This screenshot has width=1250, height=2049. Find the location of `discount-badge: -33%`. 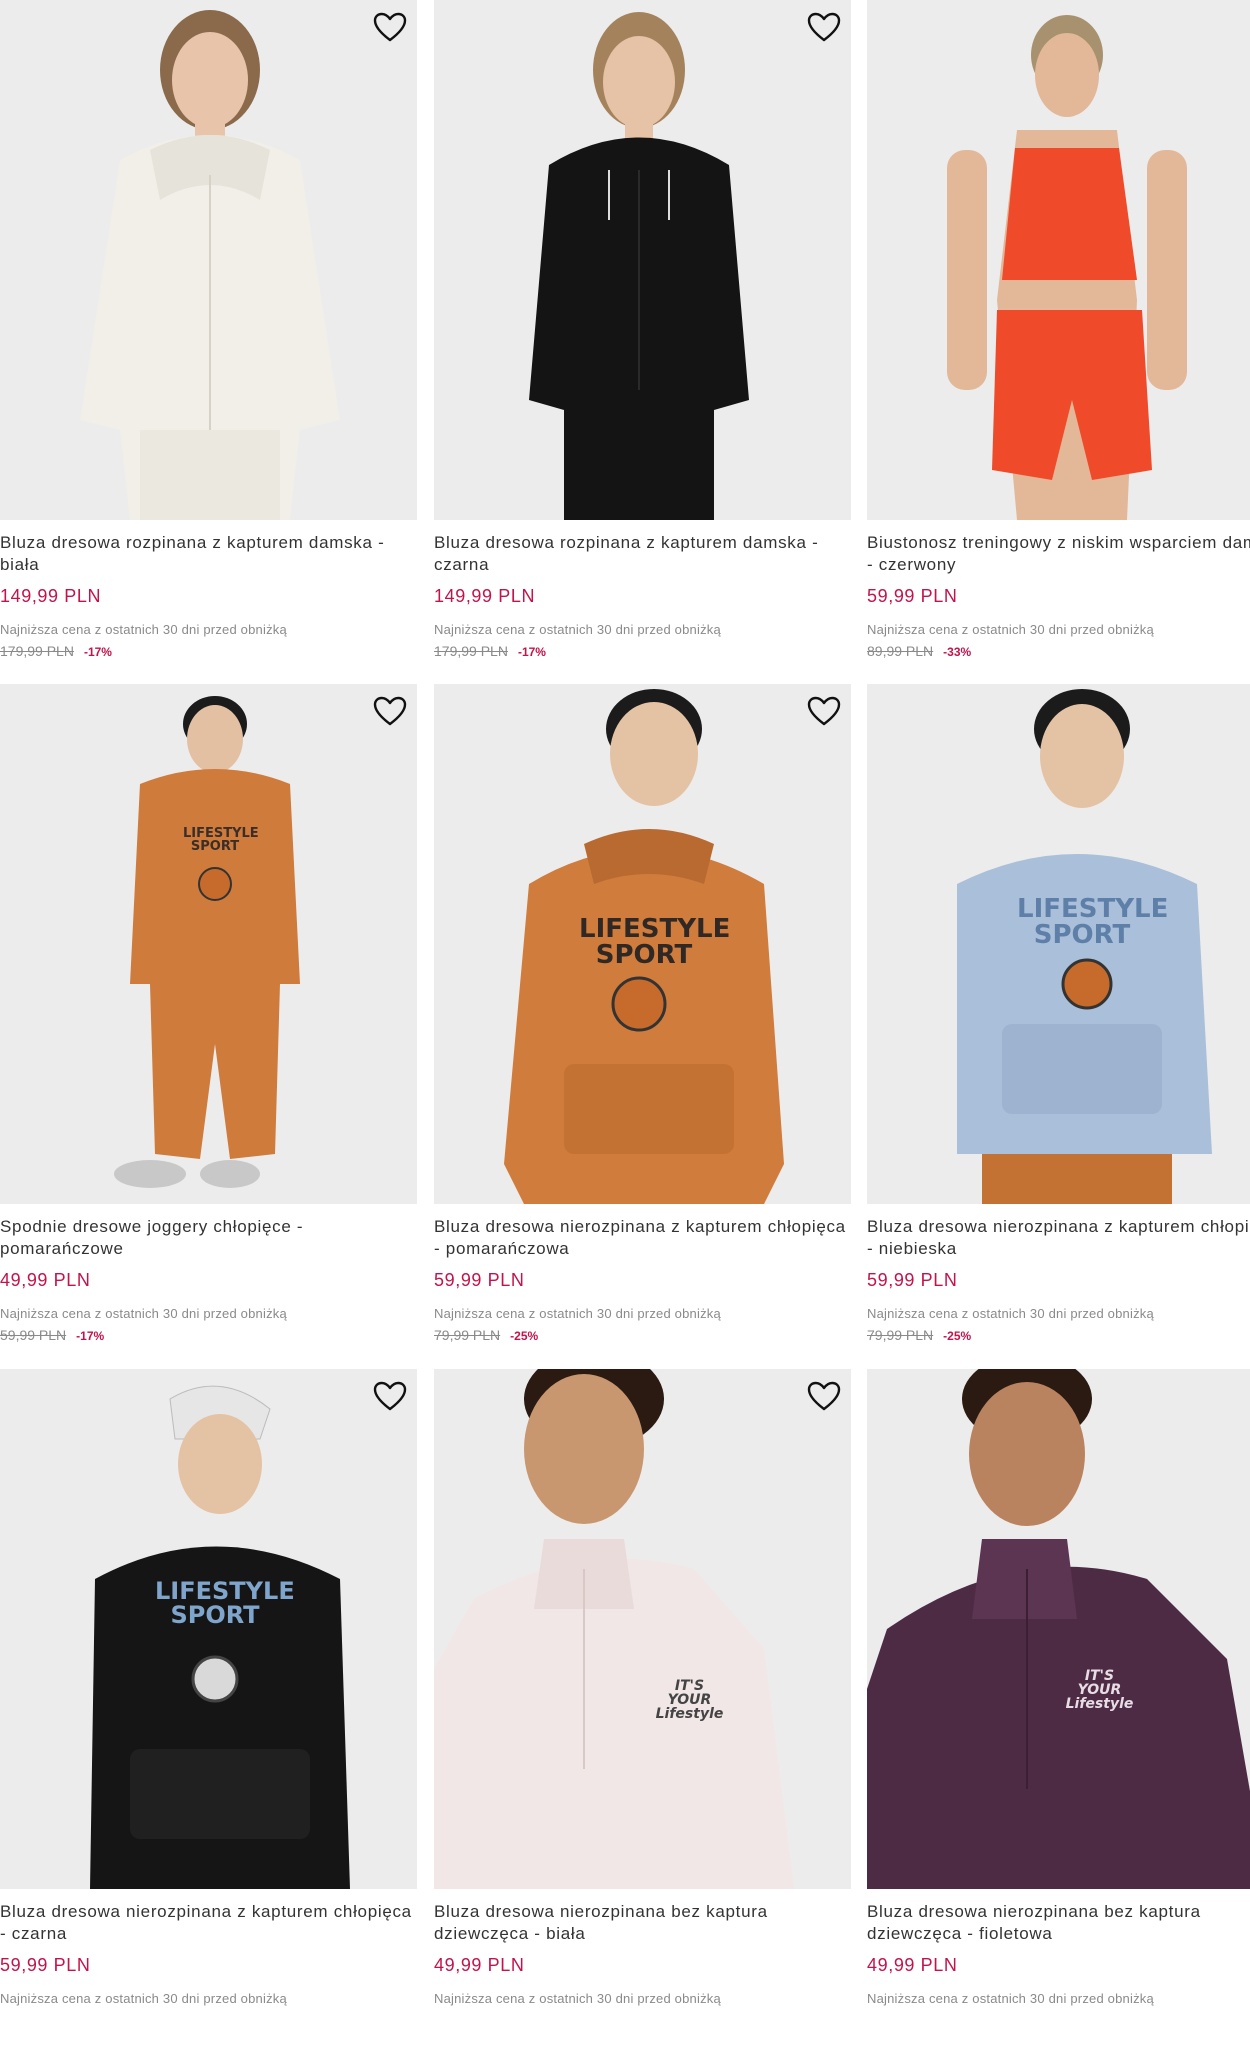

discount-badge: -33% is located at coordinates (957, 652).